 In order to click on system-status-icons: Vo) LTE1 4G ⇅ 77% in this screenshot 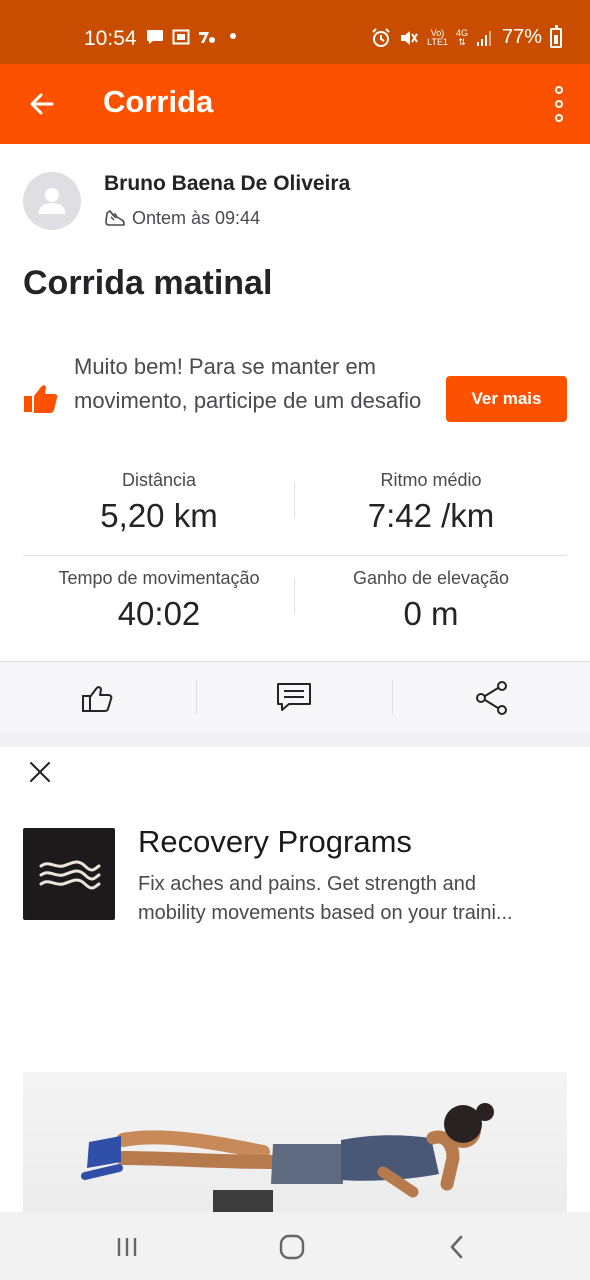, I will do `click(466, 36)`.